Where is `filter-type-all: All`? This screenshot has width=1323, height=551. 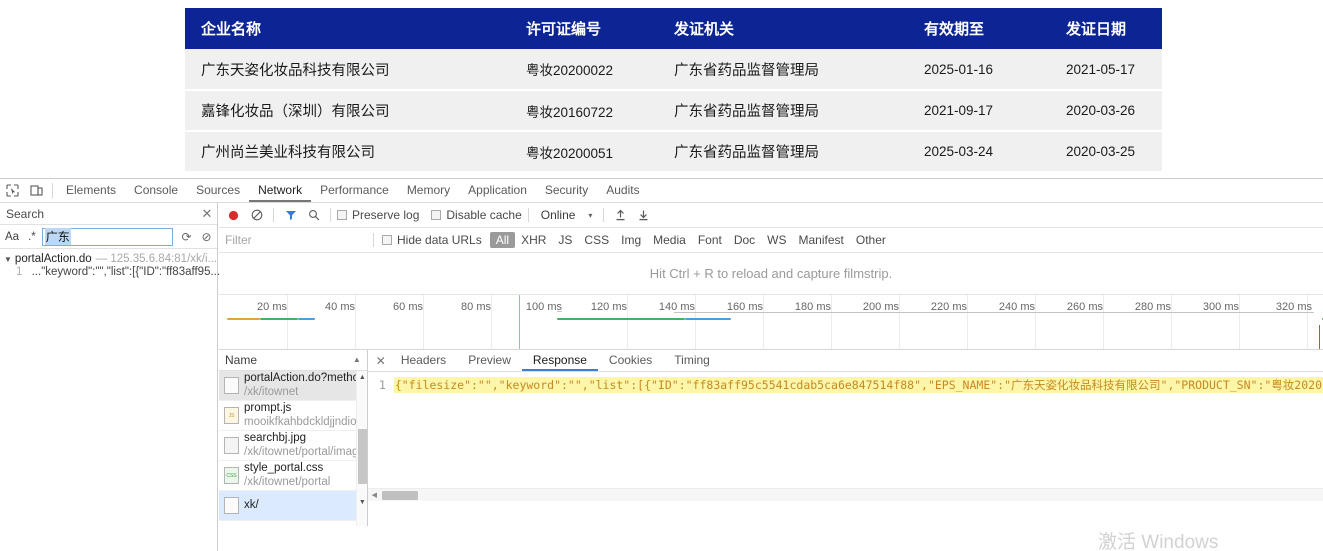
filter-type-all: All is located at coordinates (502, 240).